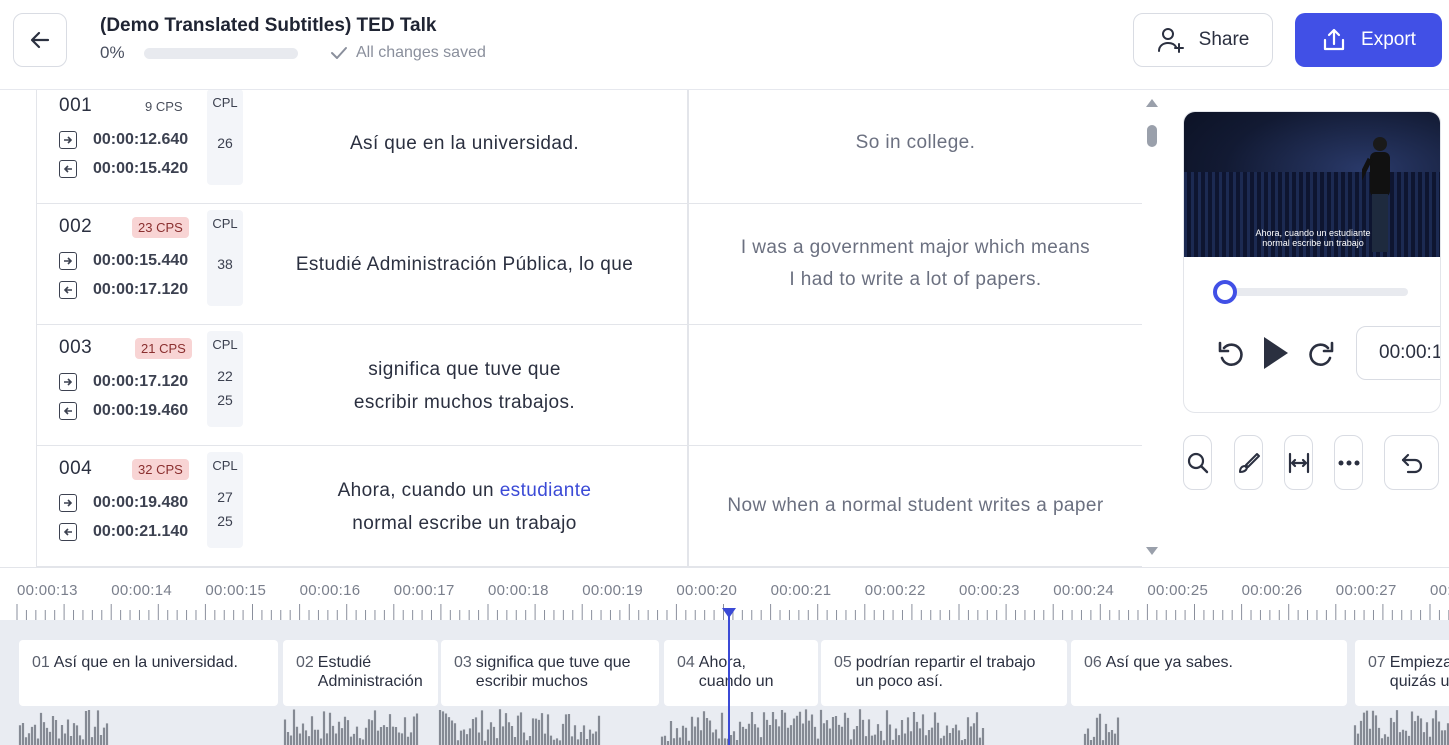 This screenshot has height=745, width=1449. I want to click on timeline-segment: 02 Estudié Administración, so click(360, 673).